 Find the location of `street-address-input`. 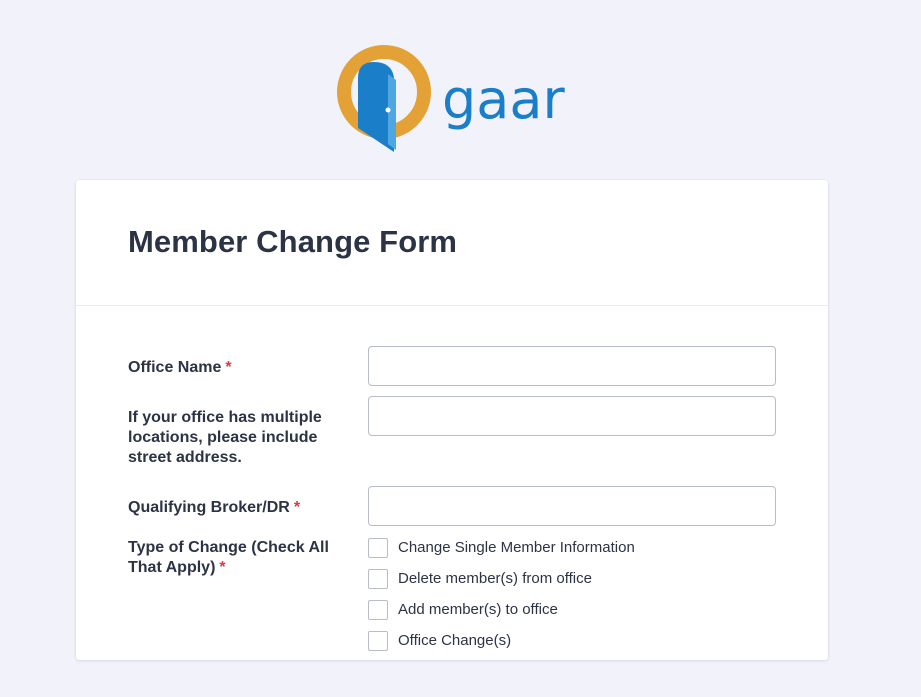

street-address-input is located at coordinates (572, 416).